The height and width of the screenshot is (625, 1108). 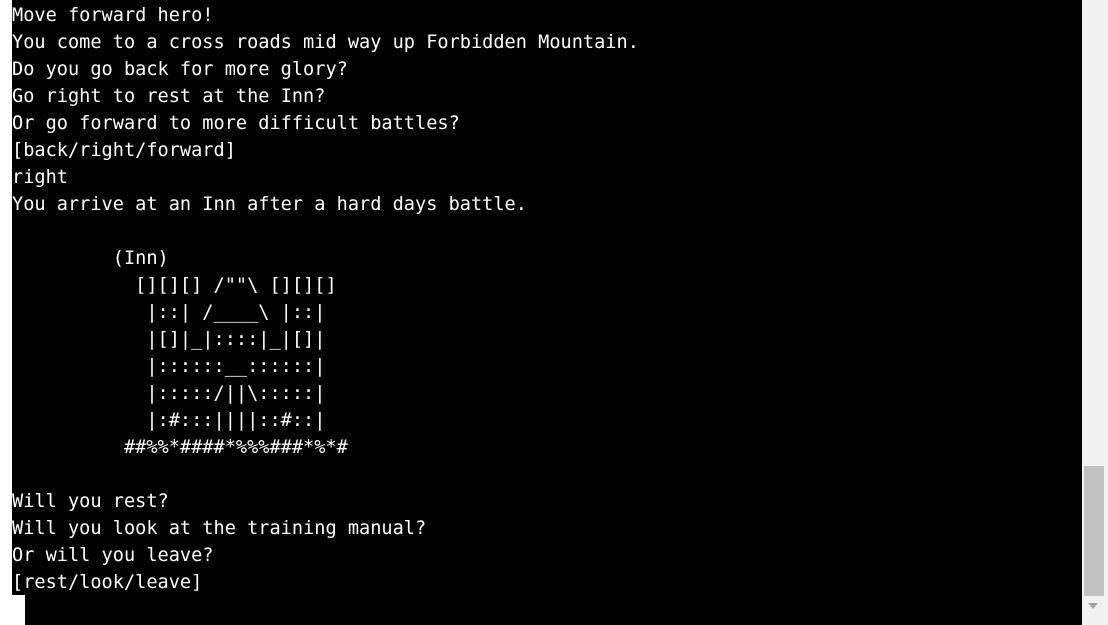 What do you see at coordinates (113, 555) in the screenshot?
I see `terminal-line: Or will you leave?` at bounding box center [113, 555].